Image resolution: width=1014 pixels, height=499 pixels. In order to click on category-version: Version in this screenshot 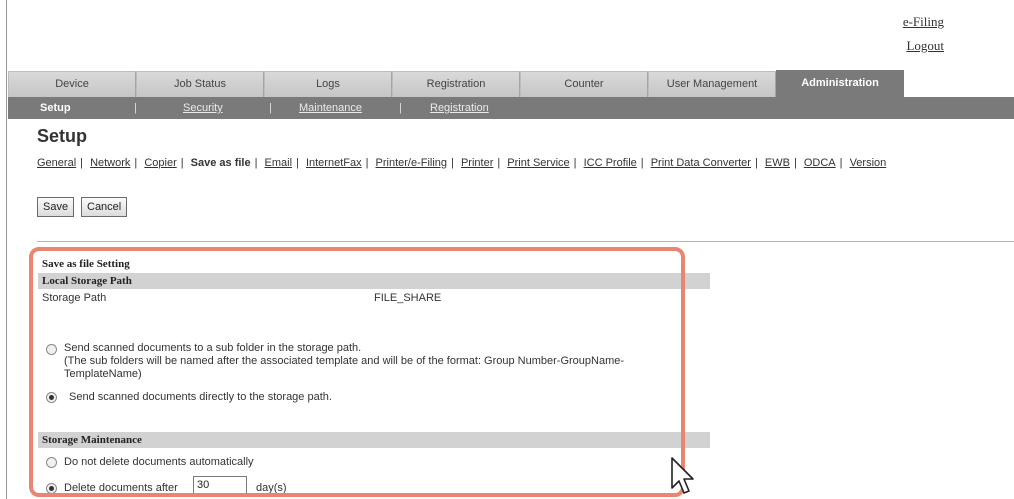, I will do `click(868, 163)`.